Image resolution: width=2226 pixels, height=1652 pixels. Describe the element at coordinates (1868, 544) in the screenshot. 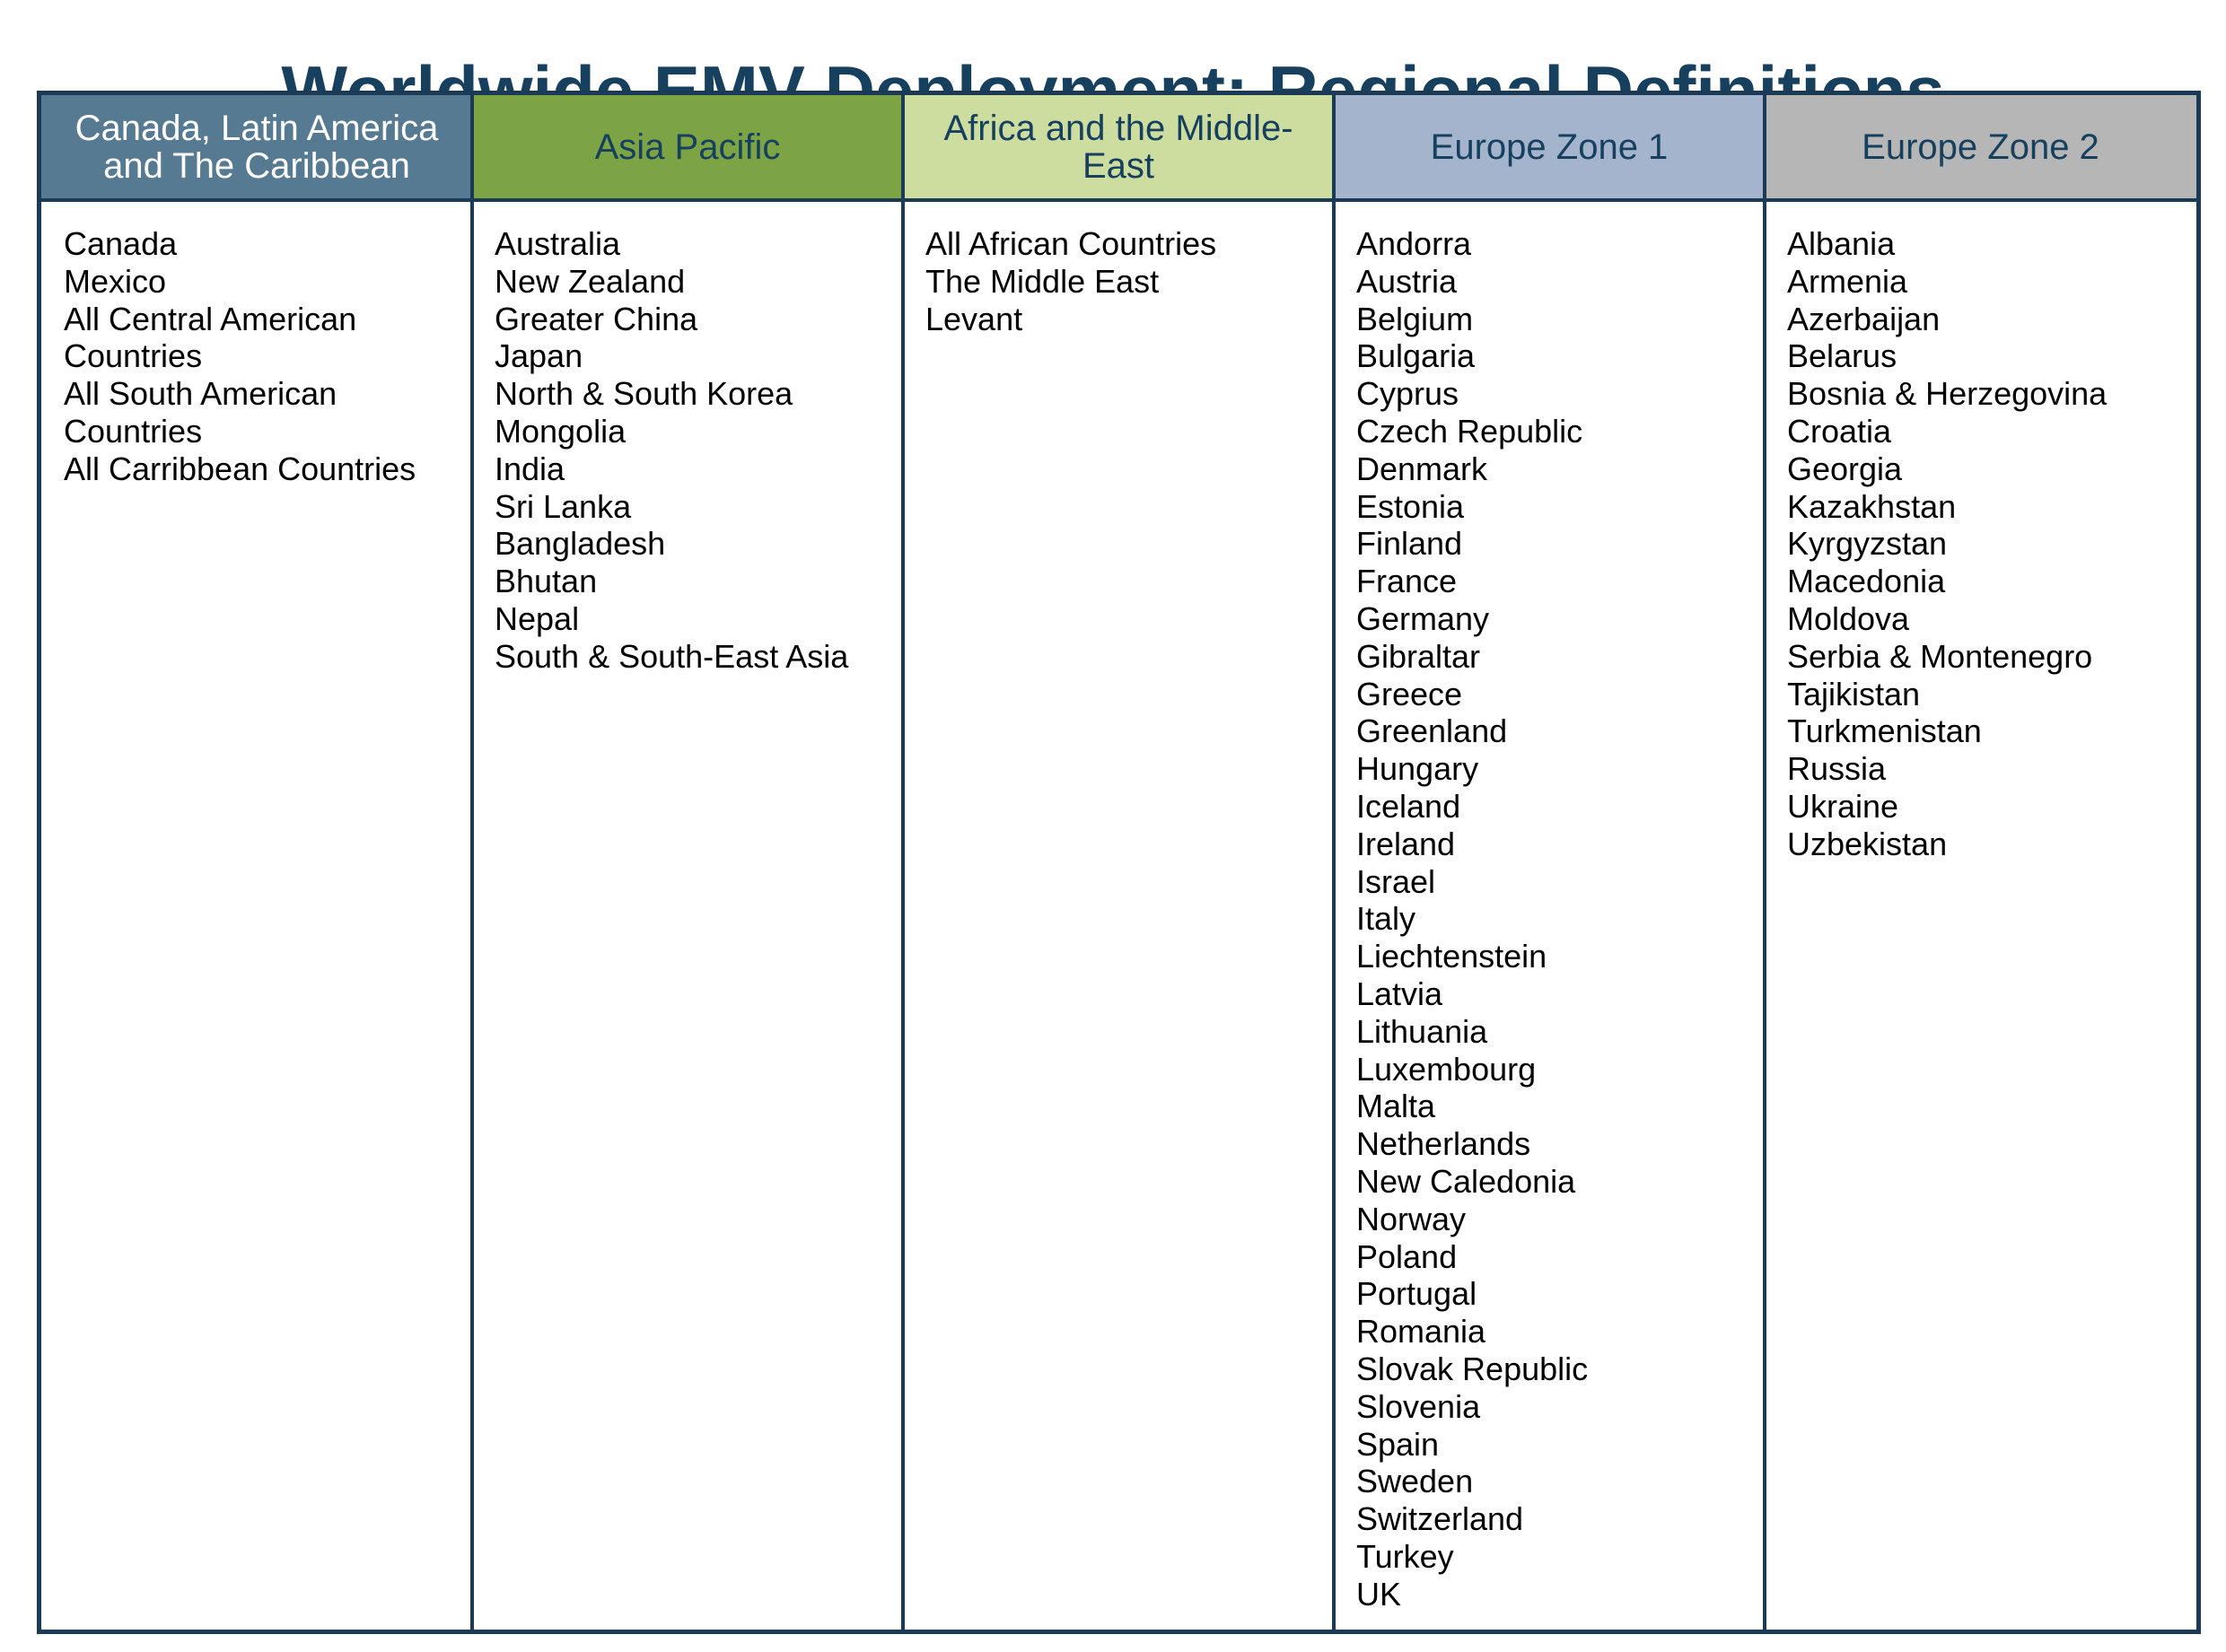

I see `list-item: Kyrgyzstan` at that location.